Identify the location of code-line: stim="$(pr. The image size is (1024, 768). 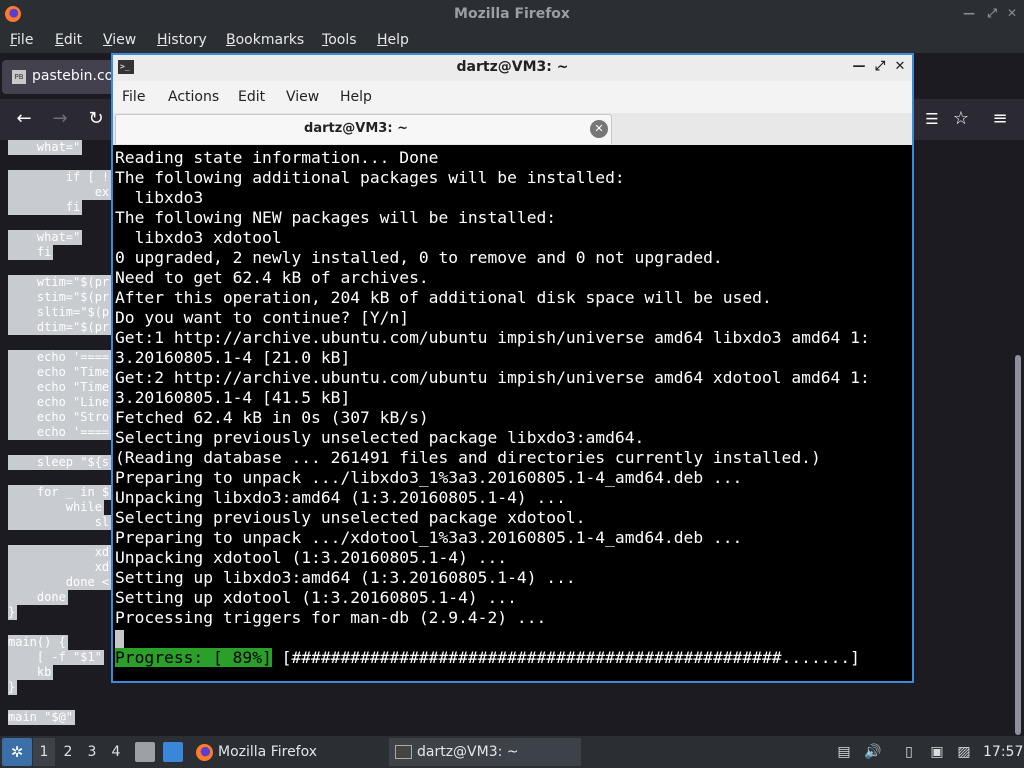
(60, 297).